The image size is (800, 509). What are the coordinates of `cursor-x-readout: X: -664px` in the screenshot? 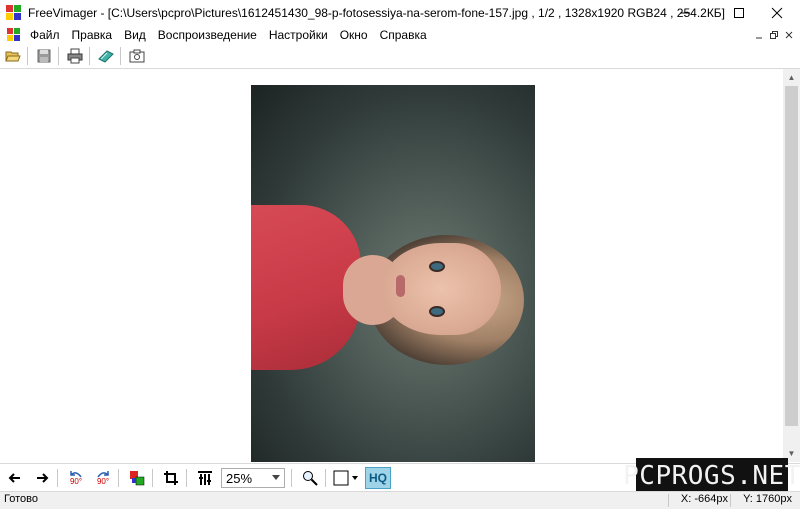 It's located at (704, 499).